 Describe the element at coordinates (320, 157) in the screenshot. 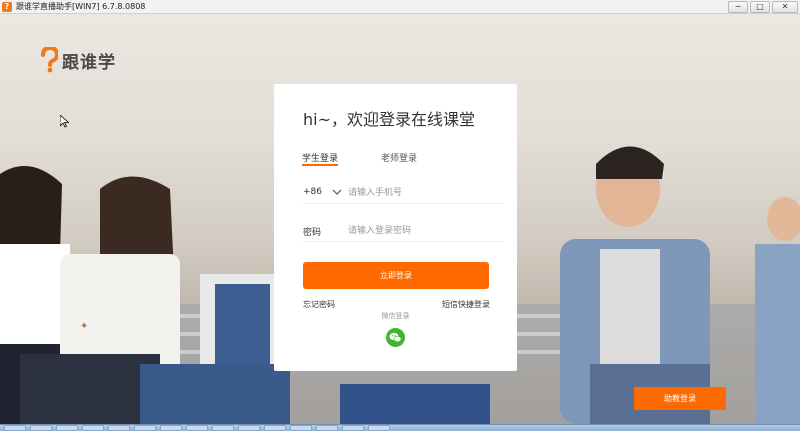

I see `tab-student-login: 学生登录` at that location.